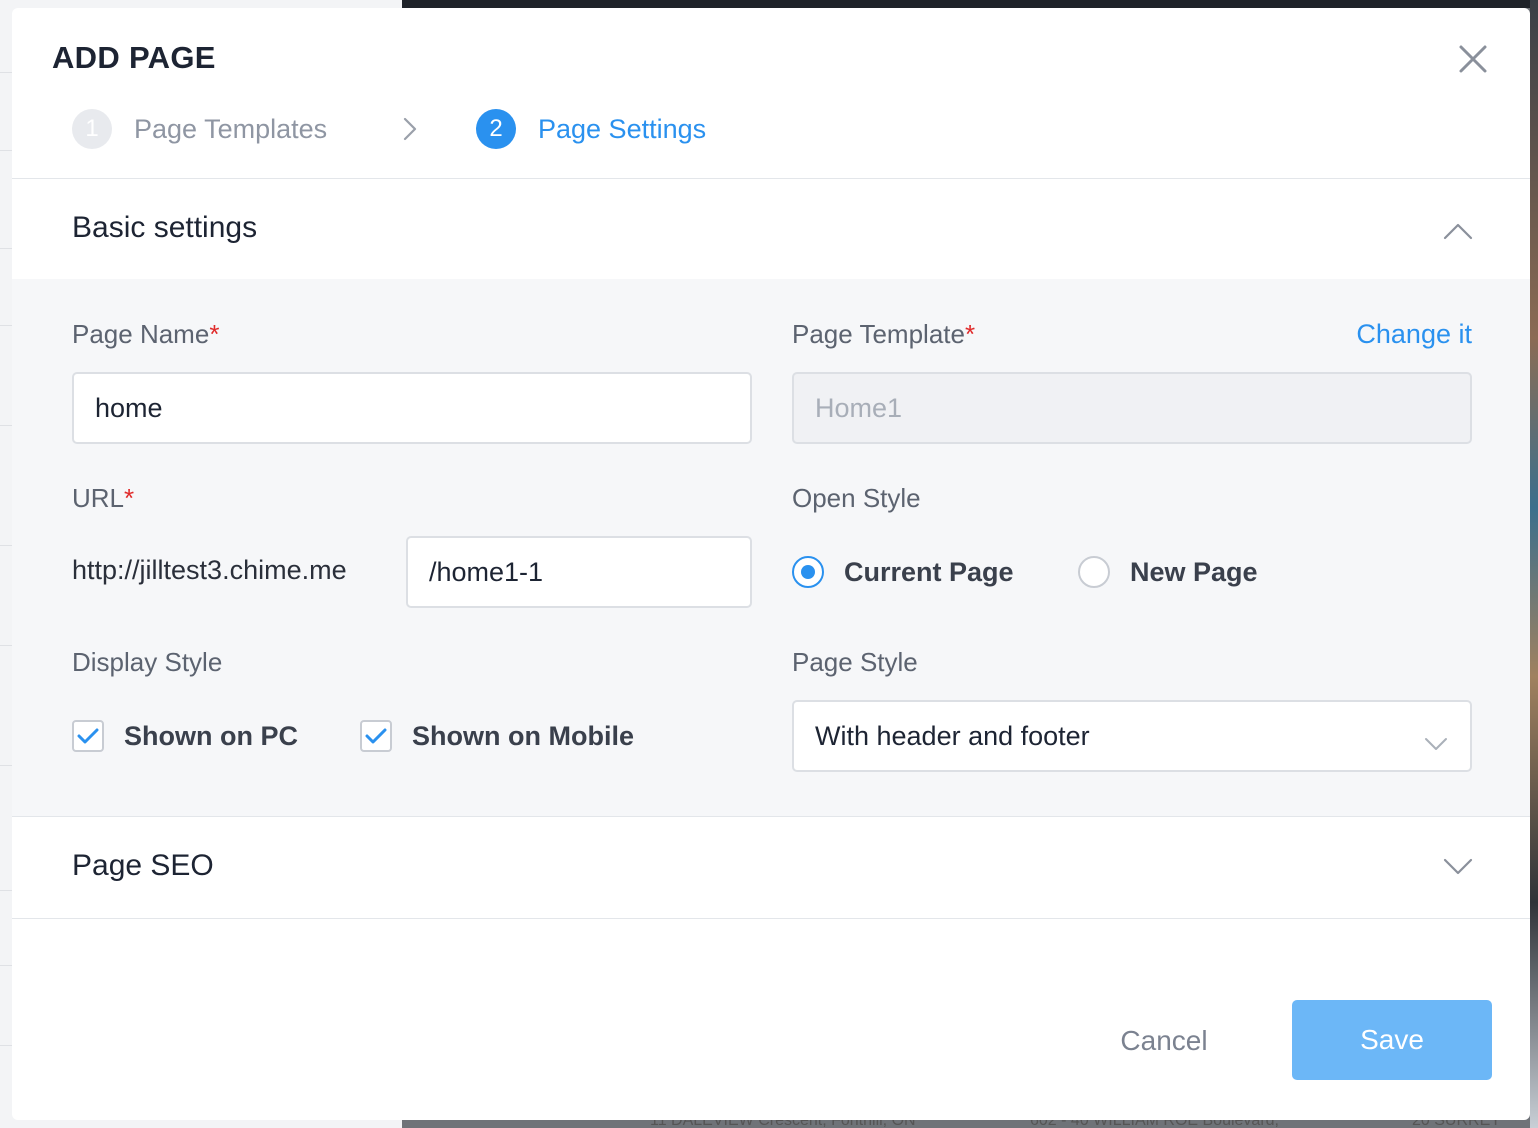 Image resolution: width=1538 pixels, height=1128 pixels. What do you see at coordinates (1458, 231) in the screenshot?
I see `chevron-up-icon` at bounding box center [1458, 231].